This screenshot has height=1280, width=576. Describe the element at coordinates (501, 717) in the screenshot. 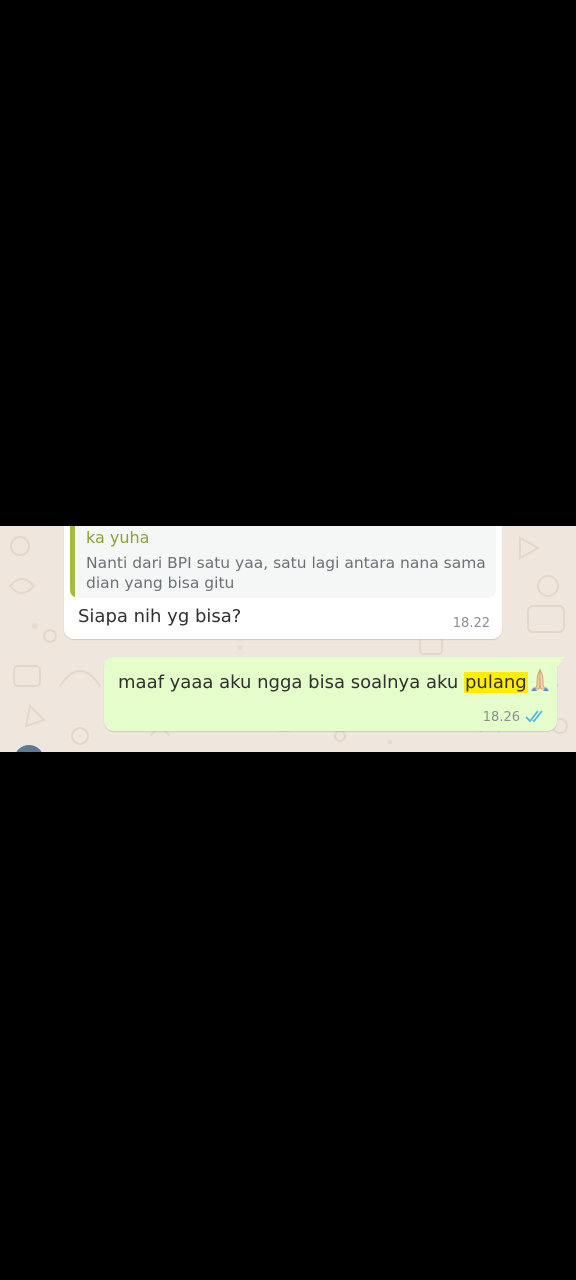

I see `outgoing-message-time: 18.26` at that location.